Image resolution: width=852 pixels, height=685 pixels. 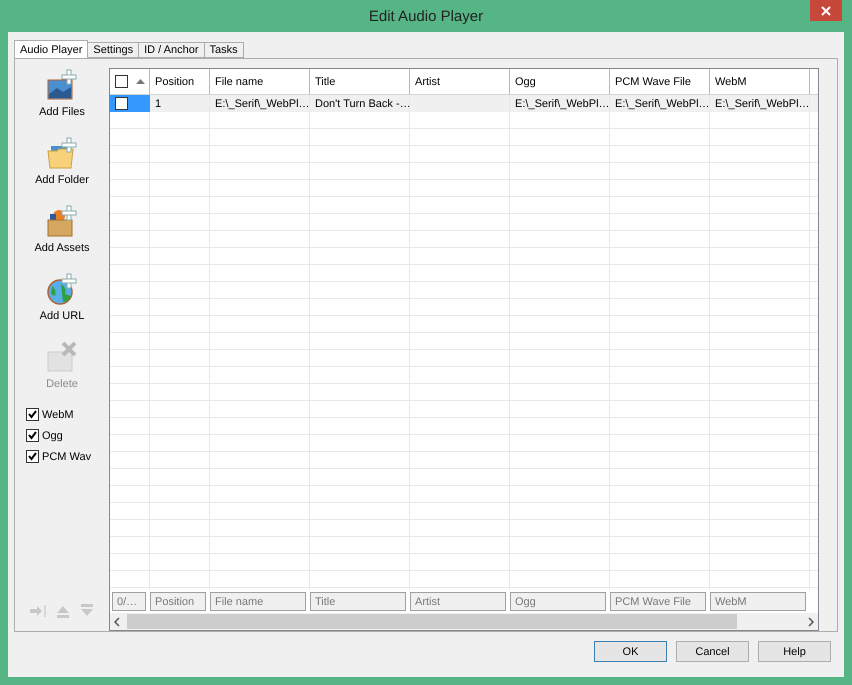 I want to click on table-cell: 1, so click(x=158, y=104).